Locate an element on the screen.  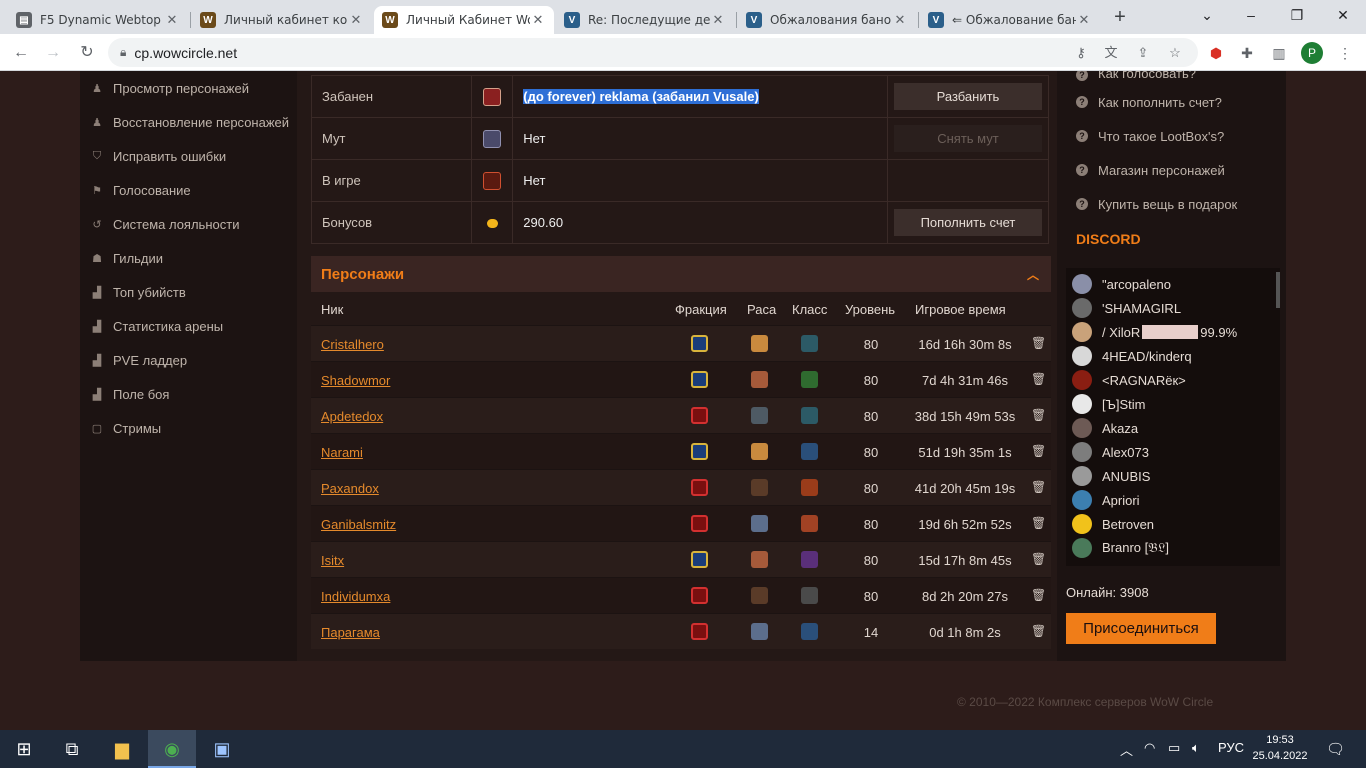
discord-join-button: Присоединиться is located at coordinates (1141, 628).